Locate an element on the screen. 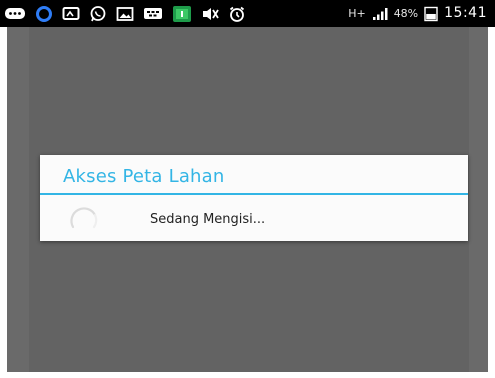  dialog-divider is located at coordinates (254, 194).